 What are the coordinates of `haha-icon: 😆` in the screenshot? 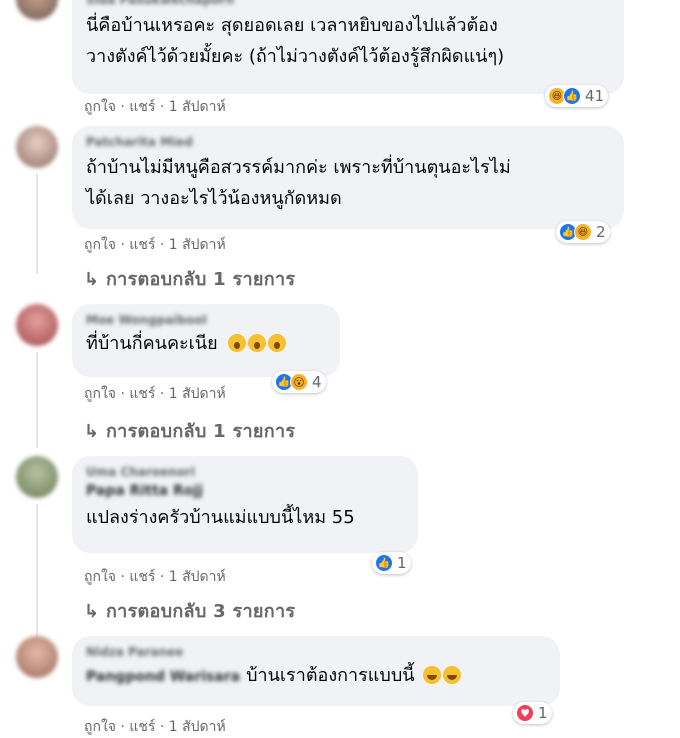 It's located at (583, 232).